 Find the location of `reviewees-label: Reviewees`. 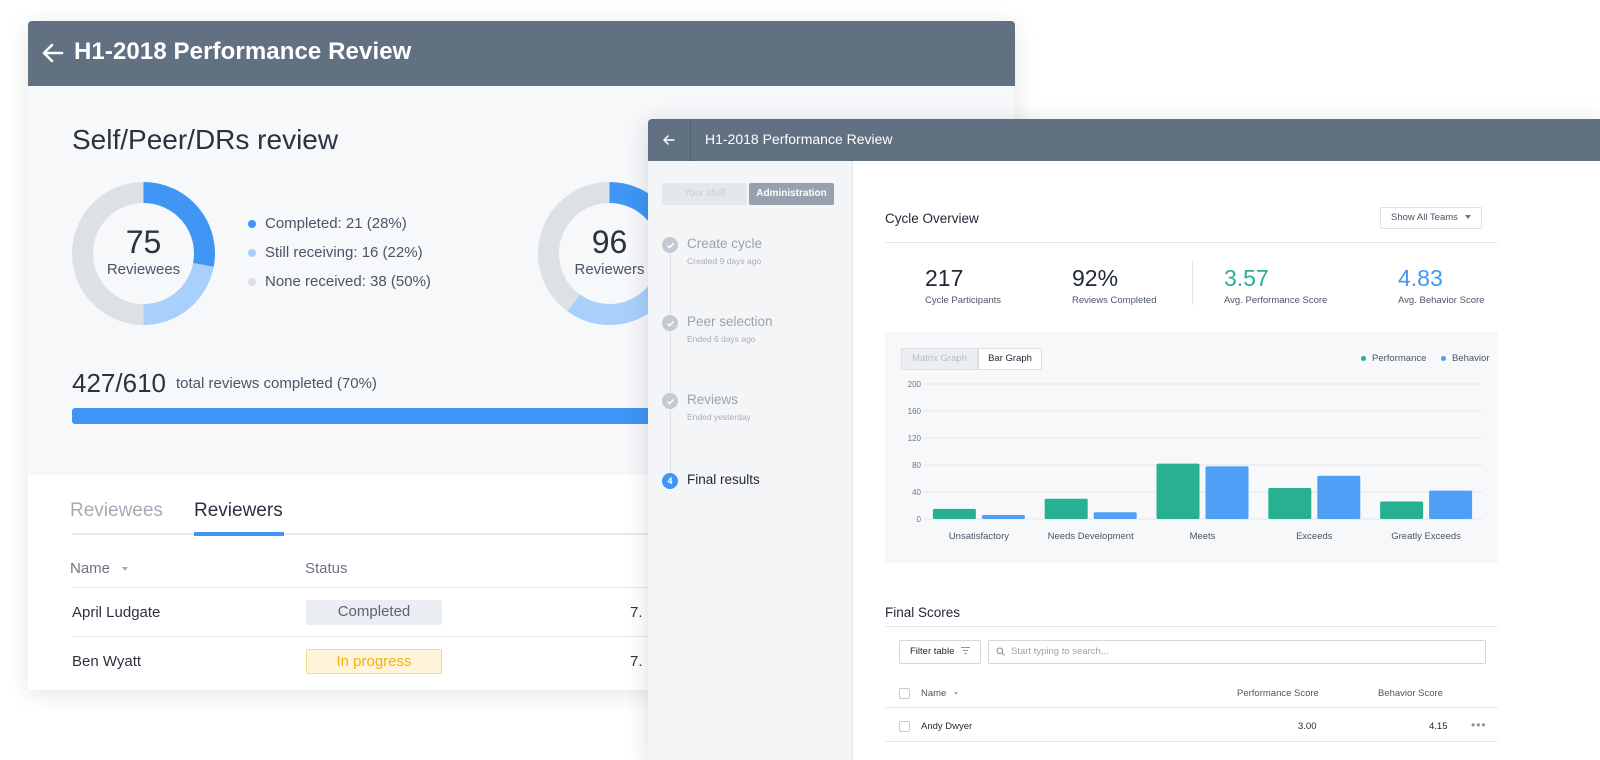

reviewees-label: Reviewees is located at coordinates (143, 269).